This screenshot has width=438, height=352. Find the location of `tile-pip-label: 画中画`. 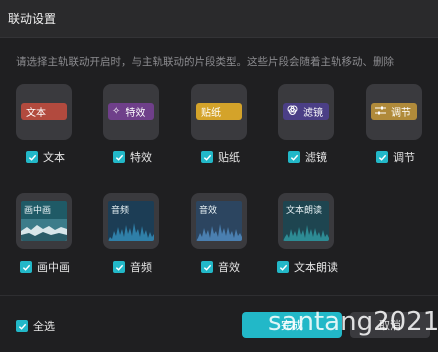

tile-pip-label: 画中画 is located at coordinates (38, 211).